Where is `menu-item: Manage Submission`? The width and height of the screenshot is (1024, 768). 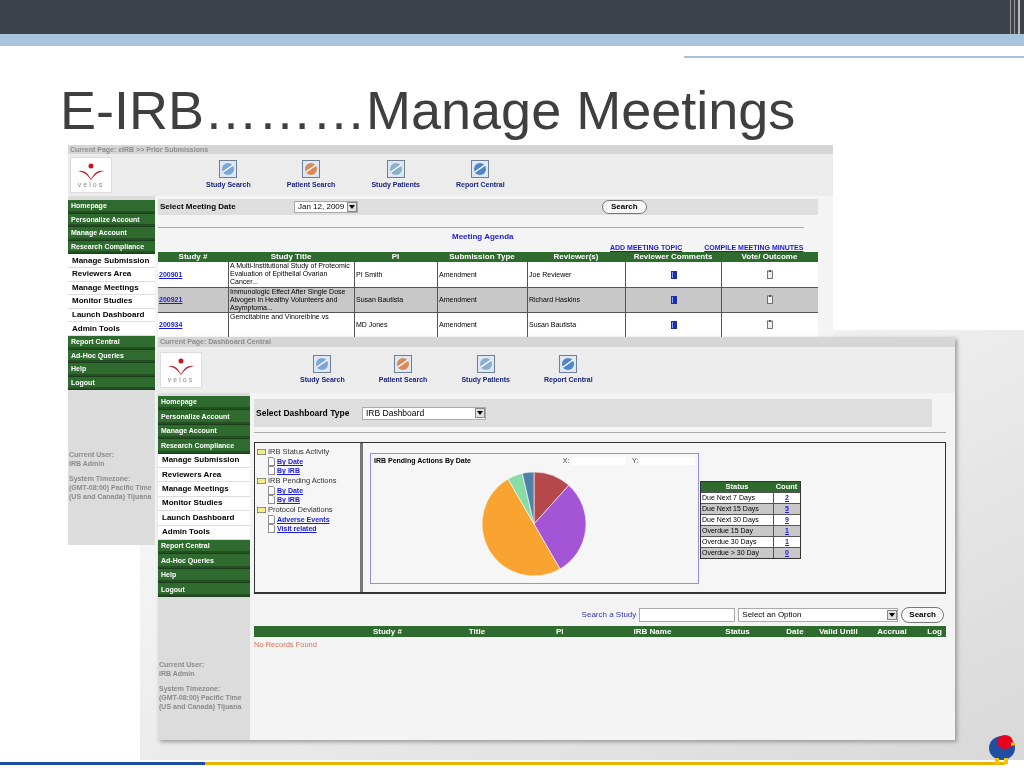 menu-item: Manage Submission is located at coordinates (111, 261).